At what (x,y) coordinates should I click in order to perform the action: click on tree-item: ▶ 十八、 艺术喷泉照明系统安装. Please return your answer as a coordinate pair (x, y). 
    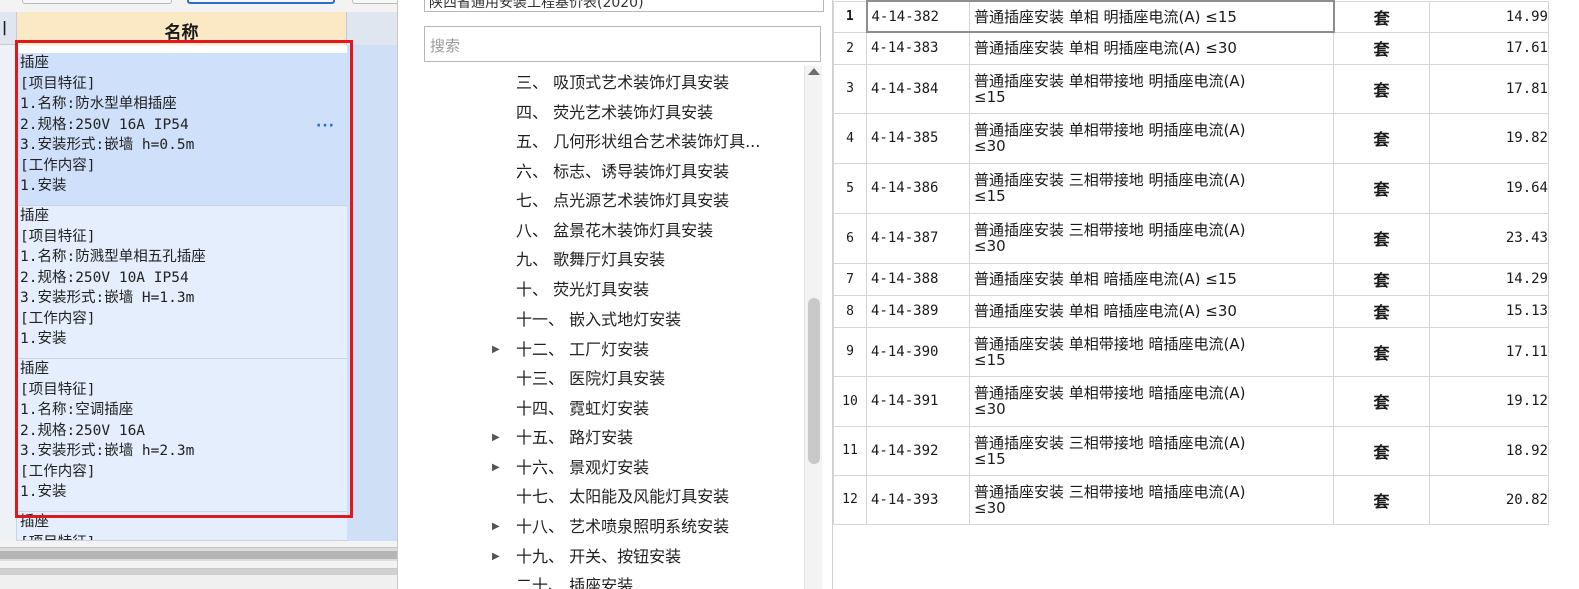
    Looking at the image, I should click on (610, 527).